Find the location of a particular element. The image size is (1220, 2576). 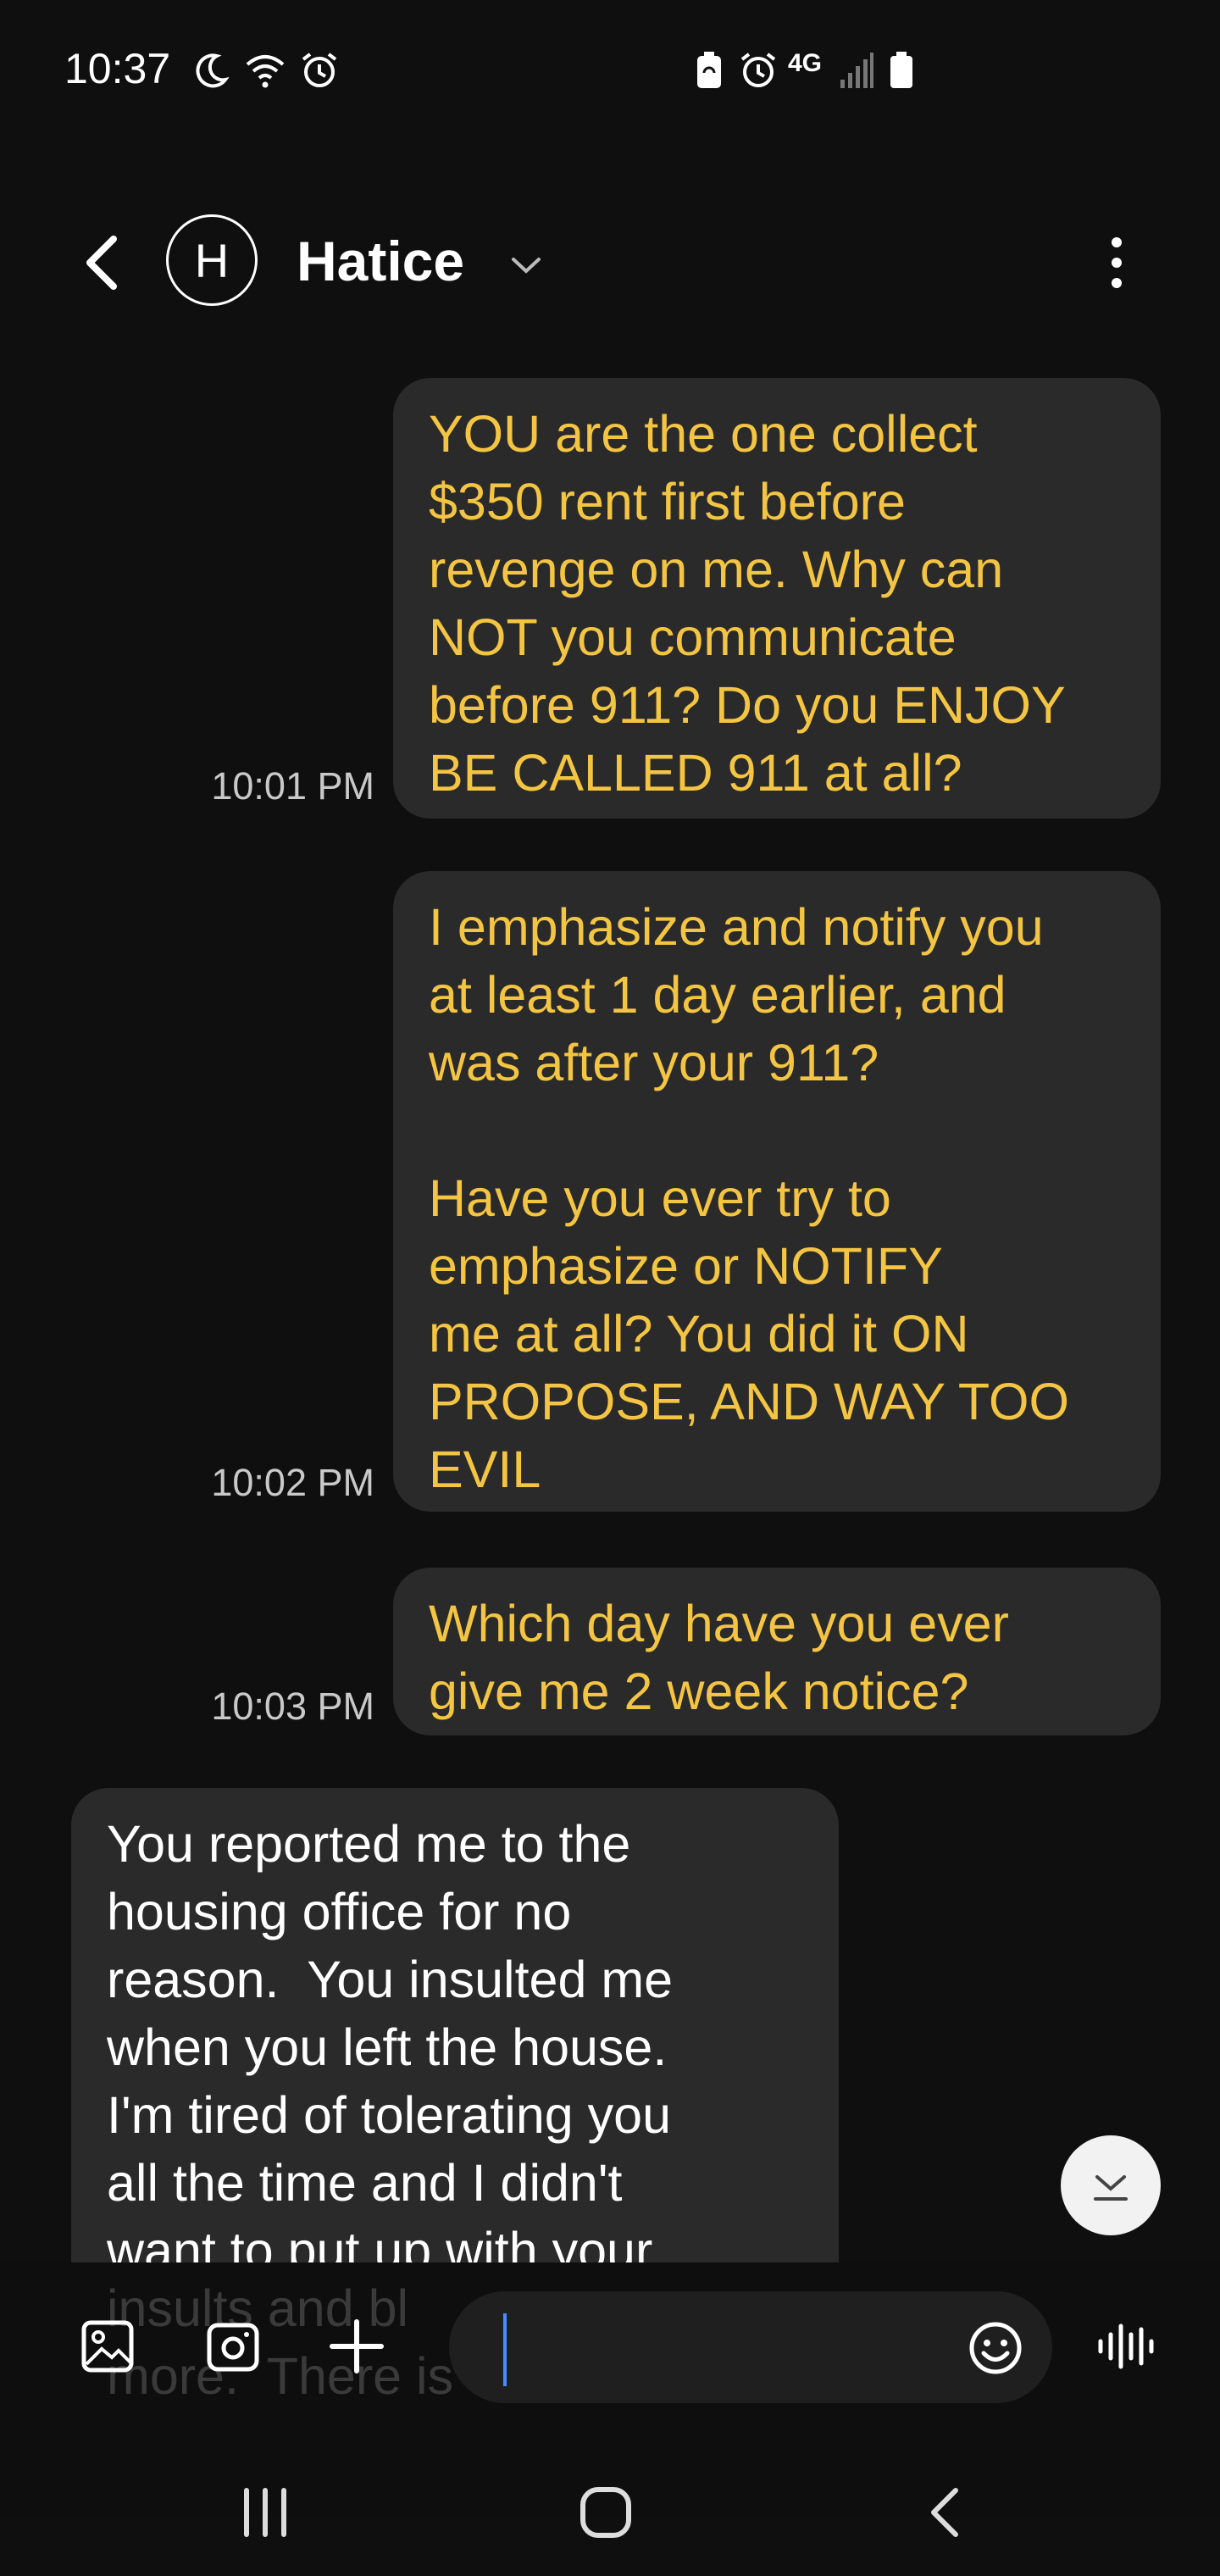

message-timestamp: 10:01 PM is located at coordinates (292, 786).